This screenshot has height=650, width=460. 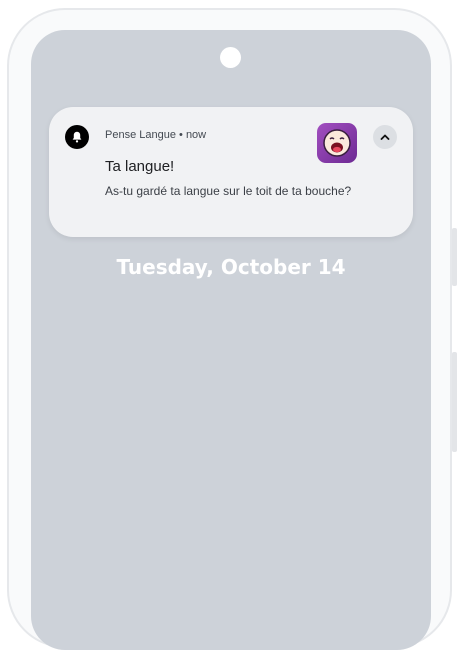 What do you see at coordinates (140, 135) in the screenshot?
I see `app-name: Pense Langue` at bounding box center [140, 135].